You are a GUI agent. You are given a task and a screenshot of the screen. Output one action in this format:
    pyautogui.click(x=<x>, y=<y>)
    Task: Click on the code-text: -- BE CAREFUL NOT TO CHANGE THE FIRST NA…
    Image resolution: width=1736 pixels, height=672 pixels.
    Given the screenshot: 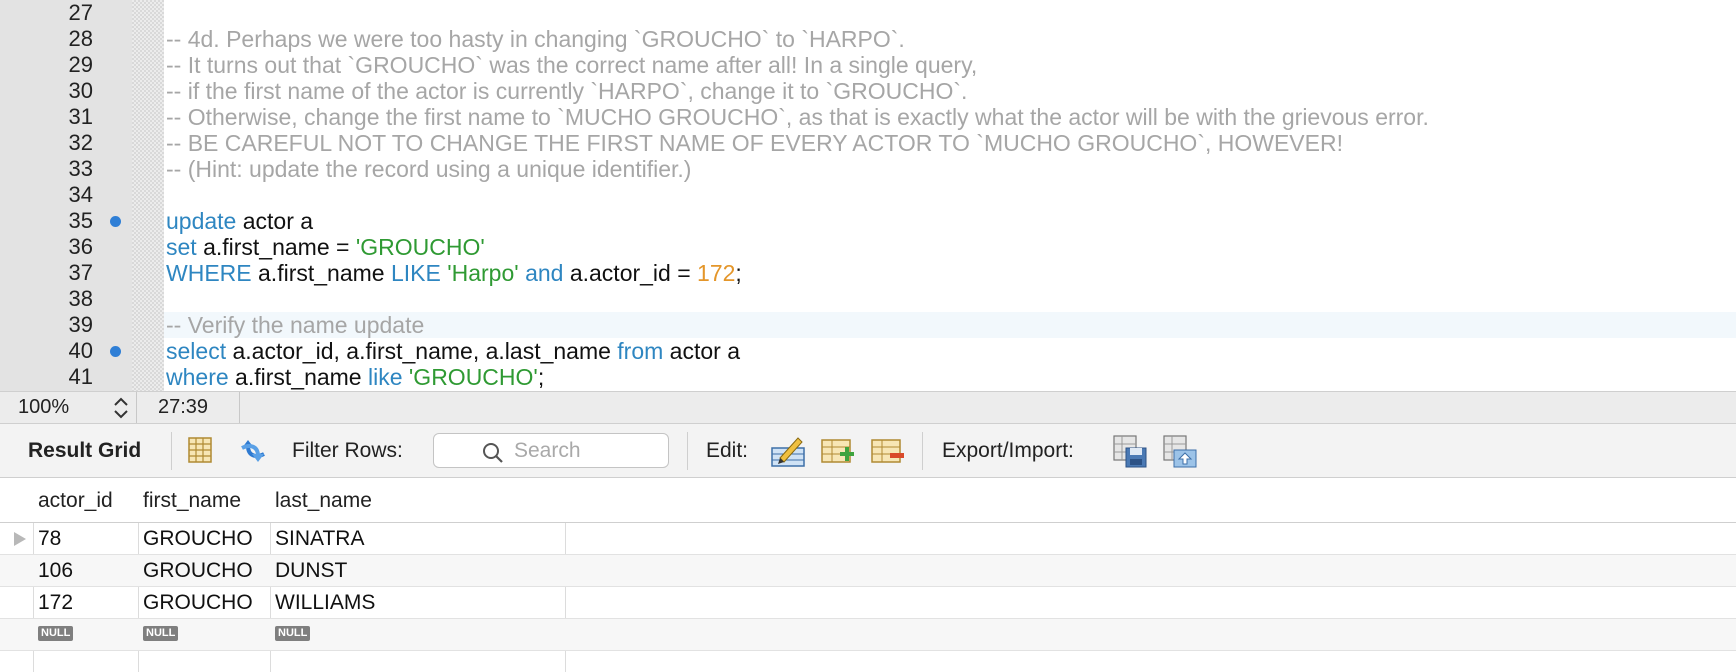 What is the action you would take?
    pyautogui.click(x=754, y=143)
    